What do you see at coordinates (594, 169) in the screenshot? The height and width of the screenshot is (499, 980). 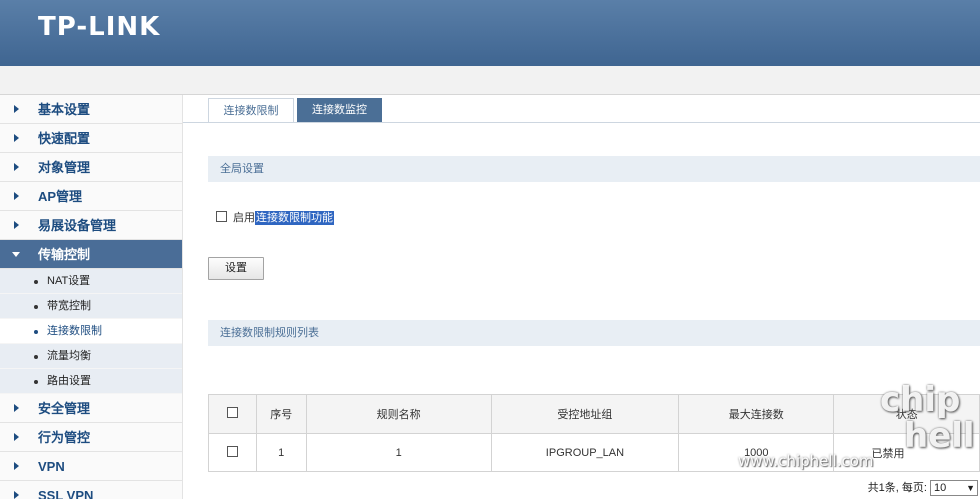 I see `section-global-settings: 全局设置` at bounding box center [594, 169].